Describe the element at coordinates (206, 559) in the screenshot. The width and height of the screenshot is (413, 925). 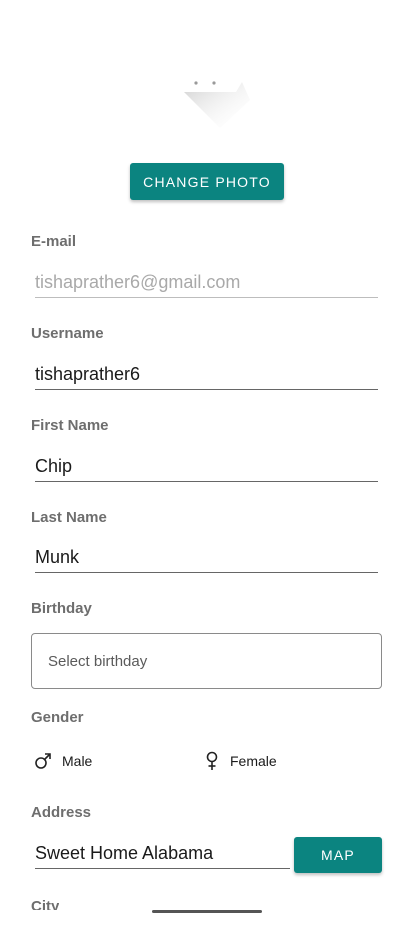
I see `last-name-field: Munk` at that location.